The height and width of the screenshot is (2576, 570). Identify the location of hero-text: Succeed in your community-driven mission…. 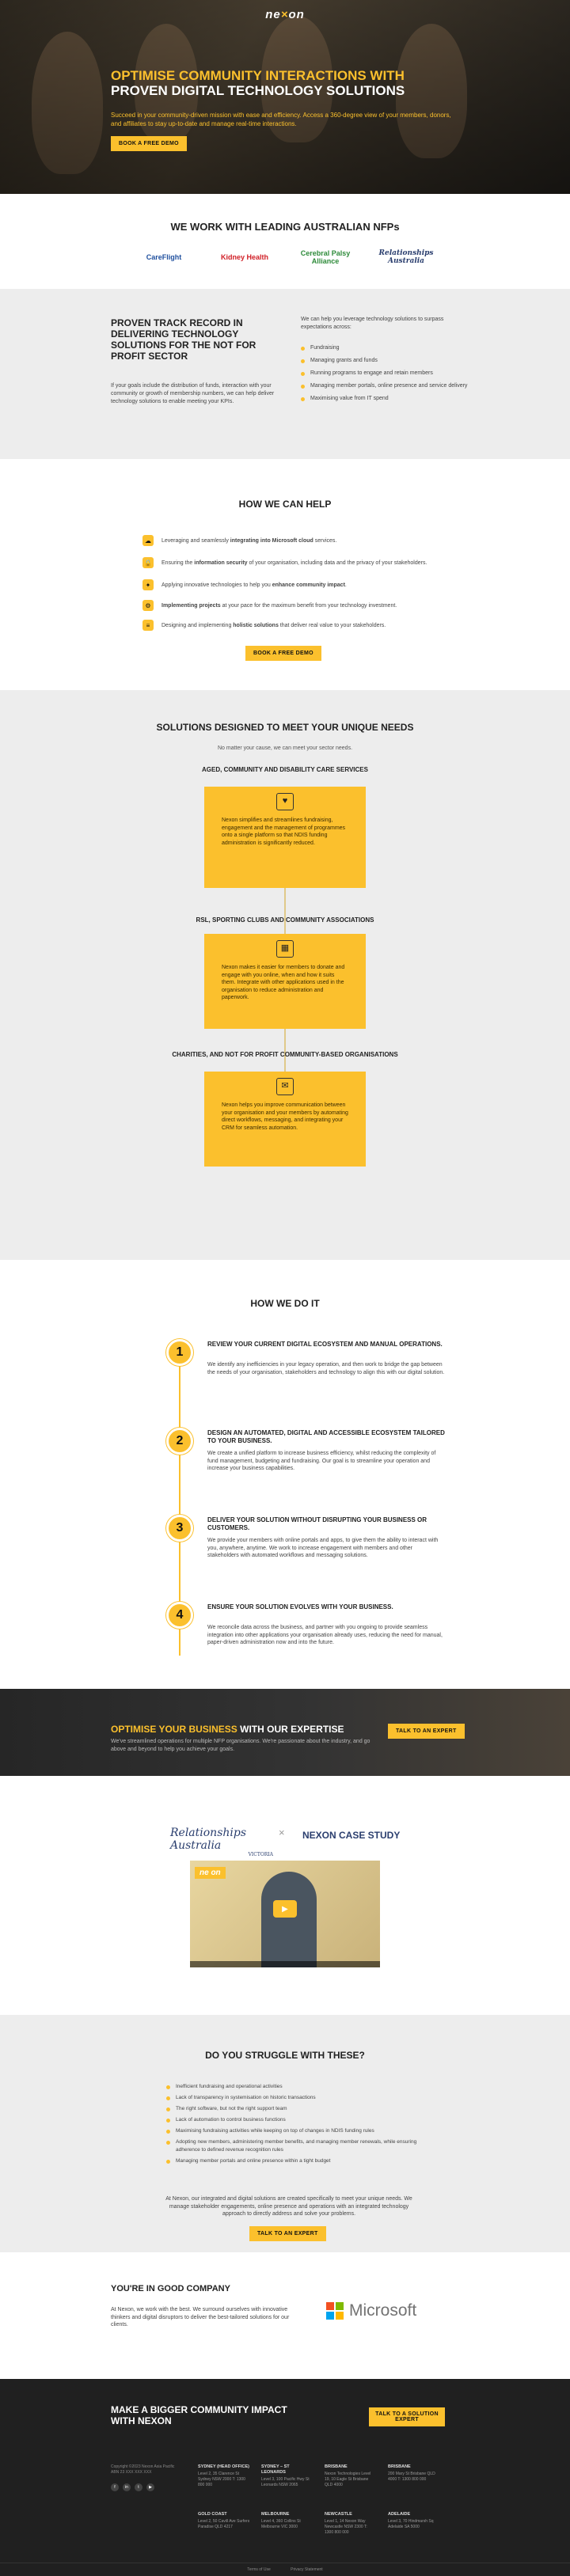
(281, 119).